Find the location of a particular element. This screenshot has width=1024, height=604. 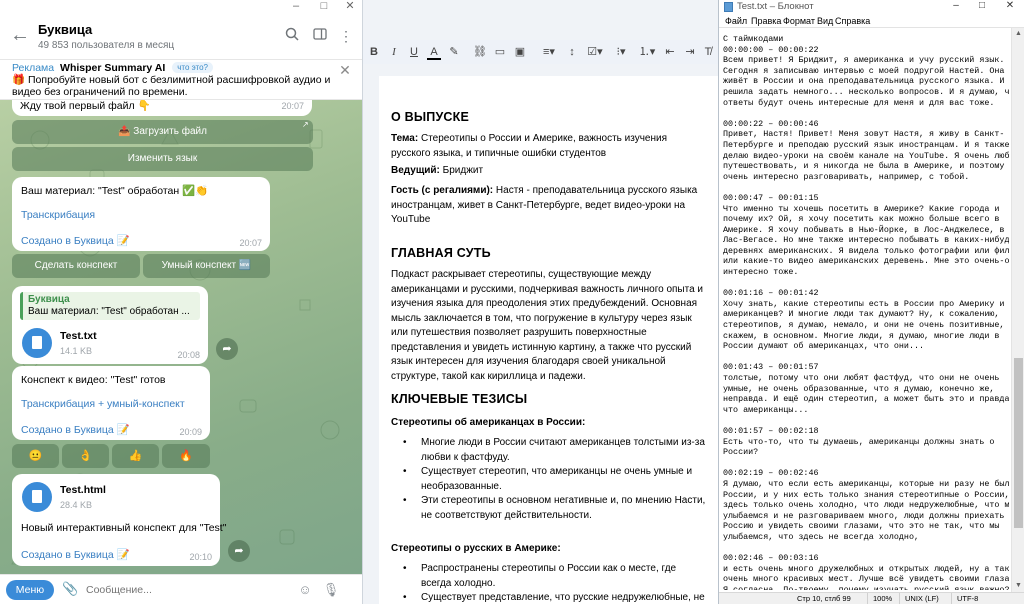

bulleted-list-icon: ⁝▾ is located at coordinates (621, 52).